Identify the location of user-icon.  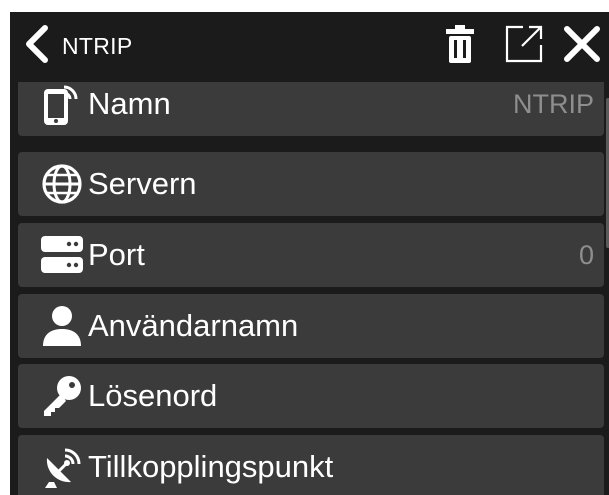
(62, 326).